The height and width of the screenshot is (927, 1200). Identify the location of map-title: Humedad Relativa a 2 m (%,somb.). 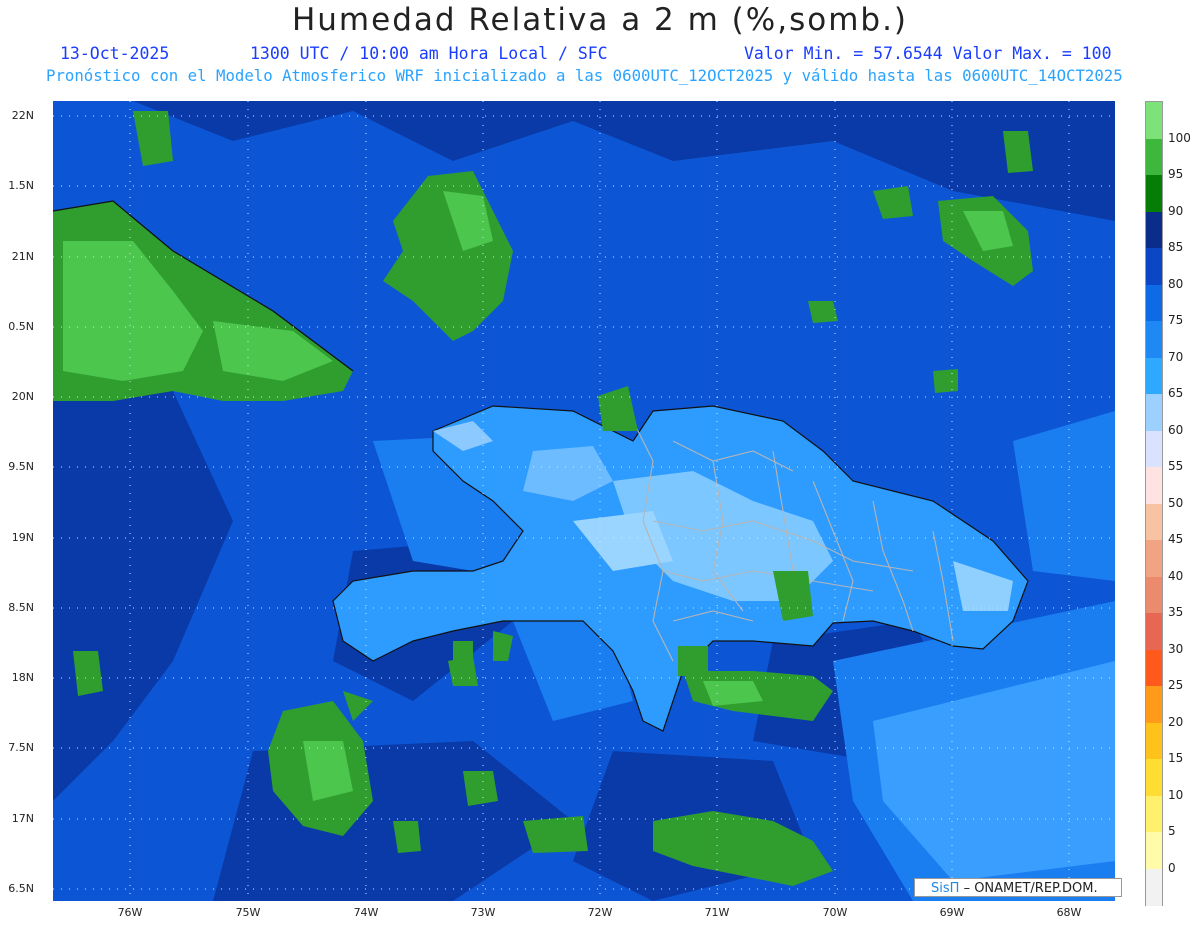
(600, 20).